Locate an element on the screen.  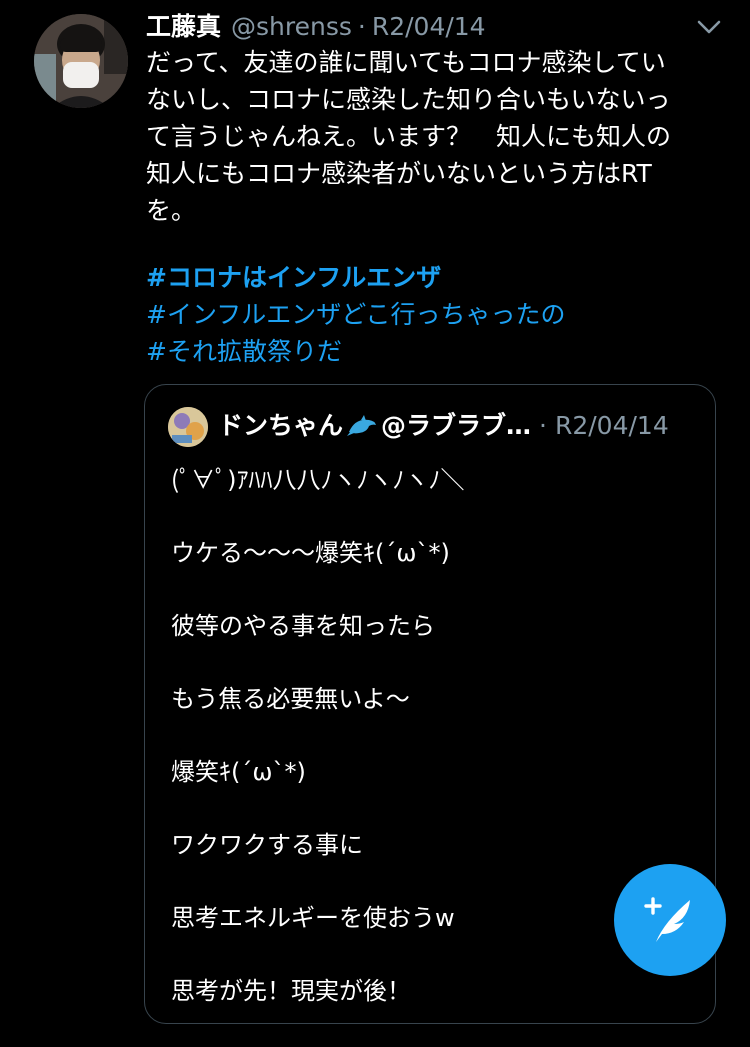
tweet-text-line: を。 is located at coordinates (171, 210).